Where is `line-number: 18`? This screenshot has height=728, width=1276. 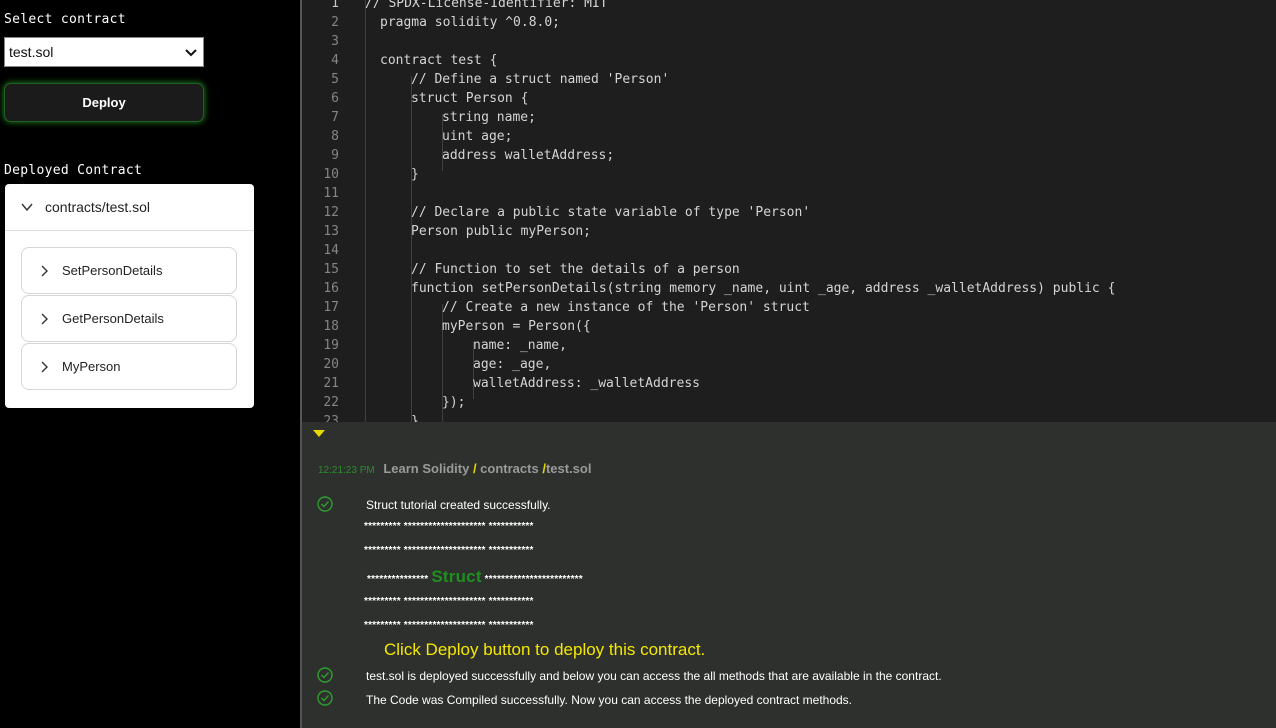
line-number: 18 is located at coordinates (331, 326).